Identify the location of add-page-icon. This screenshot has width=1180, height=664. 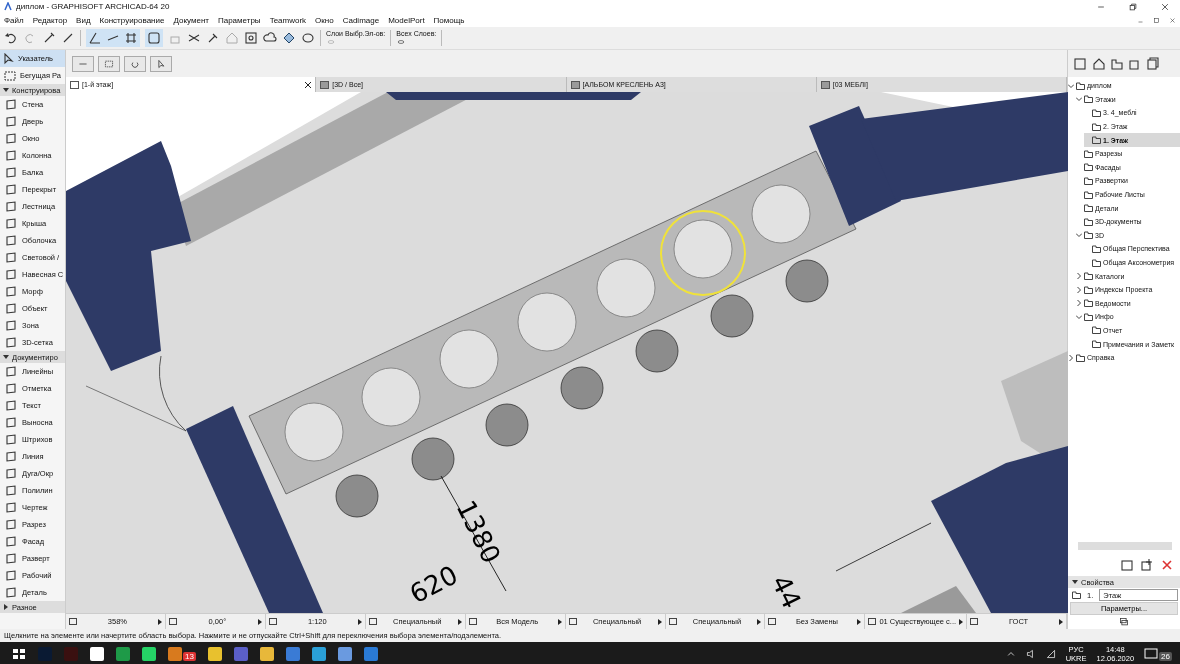
(1147, 565).